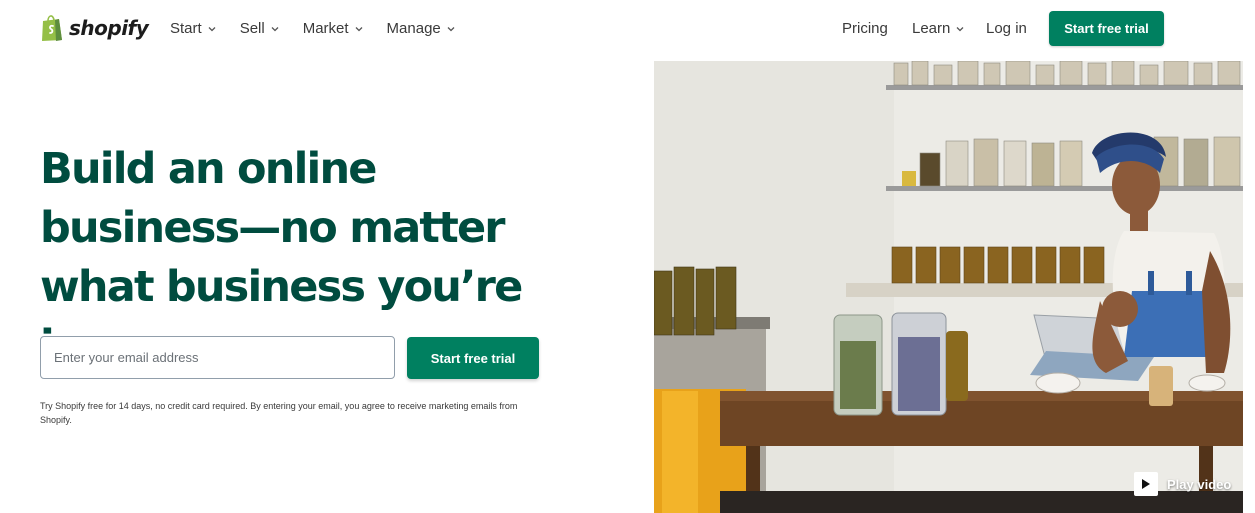  I want to click on play-icon, so click(1146, 484).